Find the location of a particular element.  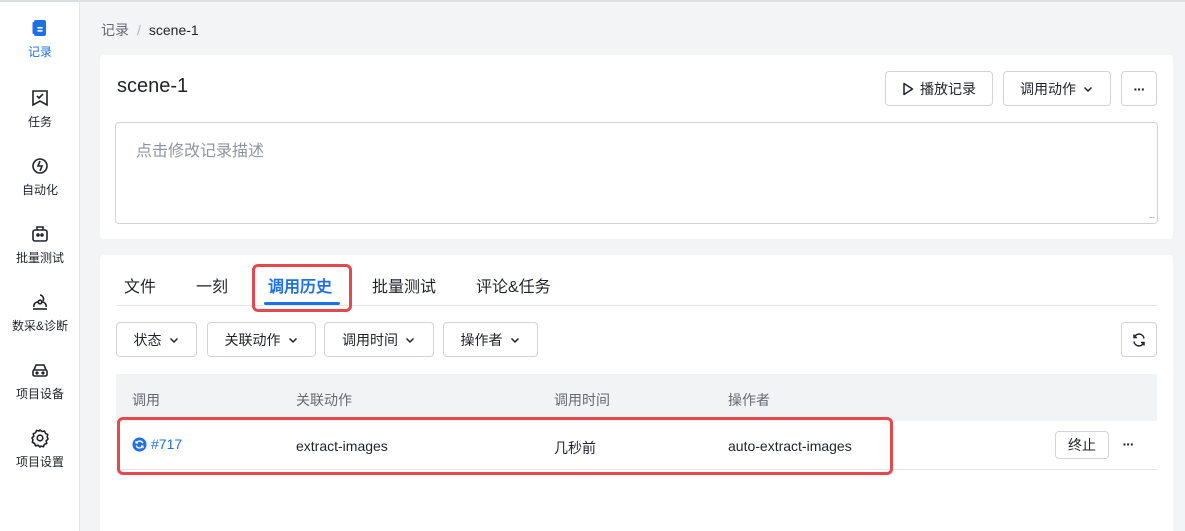

filter-status: 状态 is located at coordinates (156, 339).